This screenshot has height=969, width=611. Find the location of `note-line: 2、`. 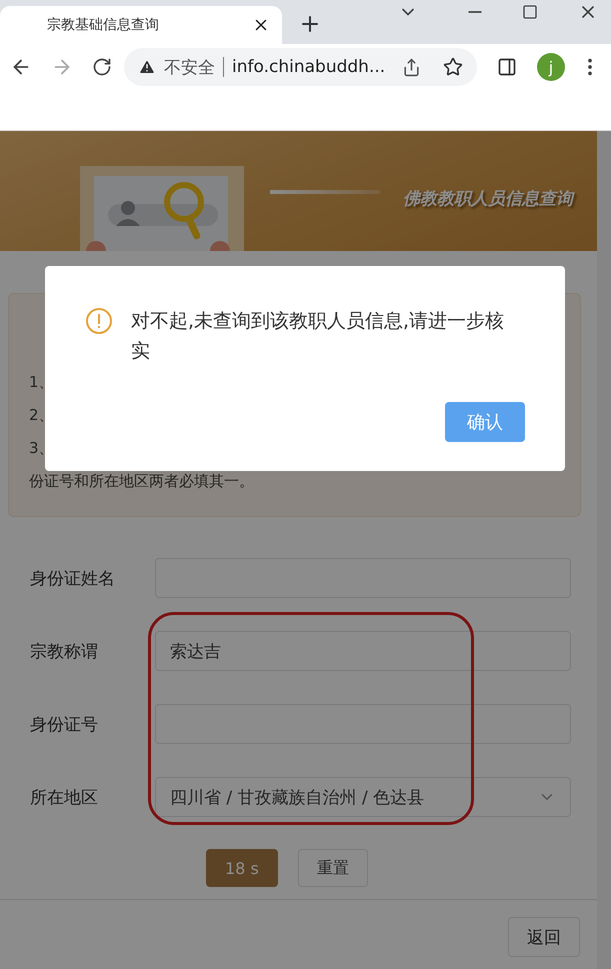

note-line: 2、 is located at coordinates (41, 415).